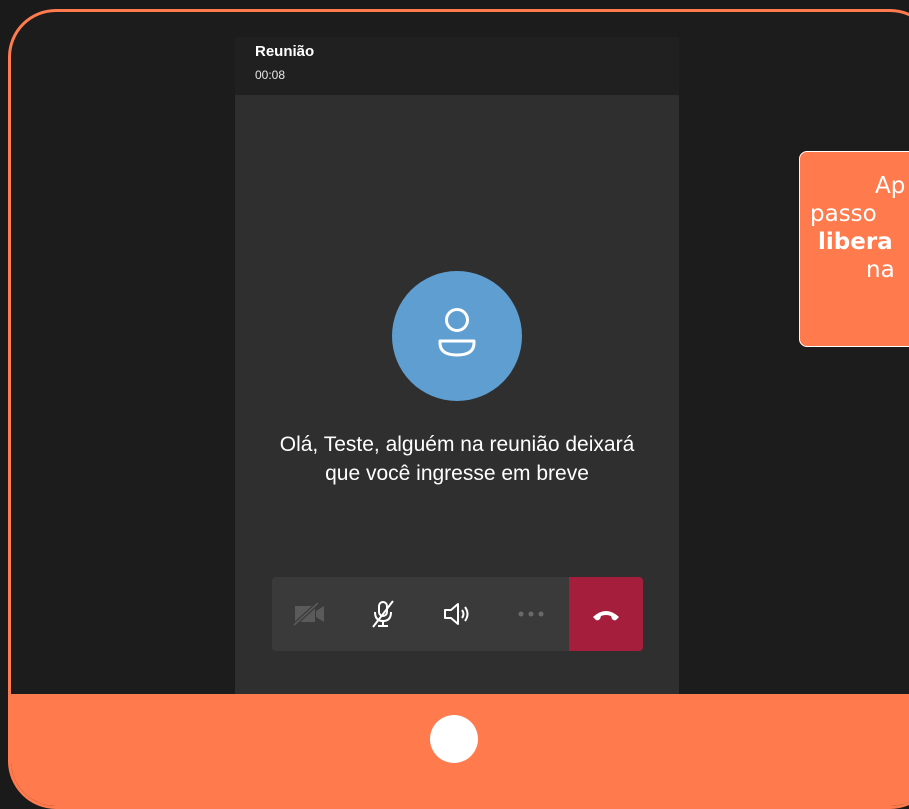 The height and width of the screenshot is (809, 909). I want to click on mute-toggle-button, so click(383, 614).